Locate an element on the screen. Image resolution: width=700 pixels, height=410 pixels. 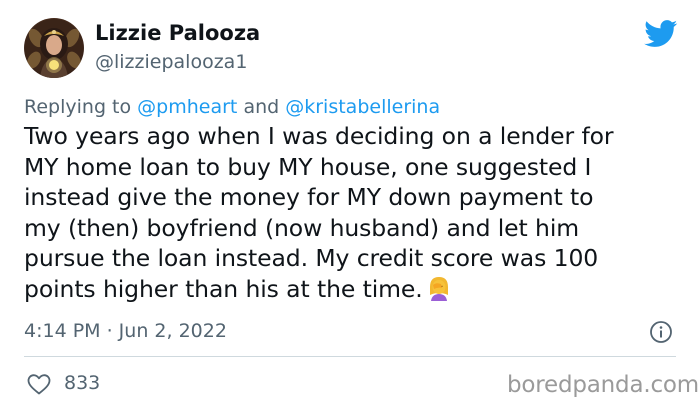
mention-link-pmheart: @pmheart is located at coordinates (187, 107).